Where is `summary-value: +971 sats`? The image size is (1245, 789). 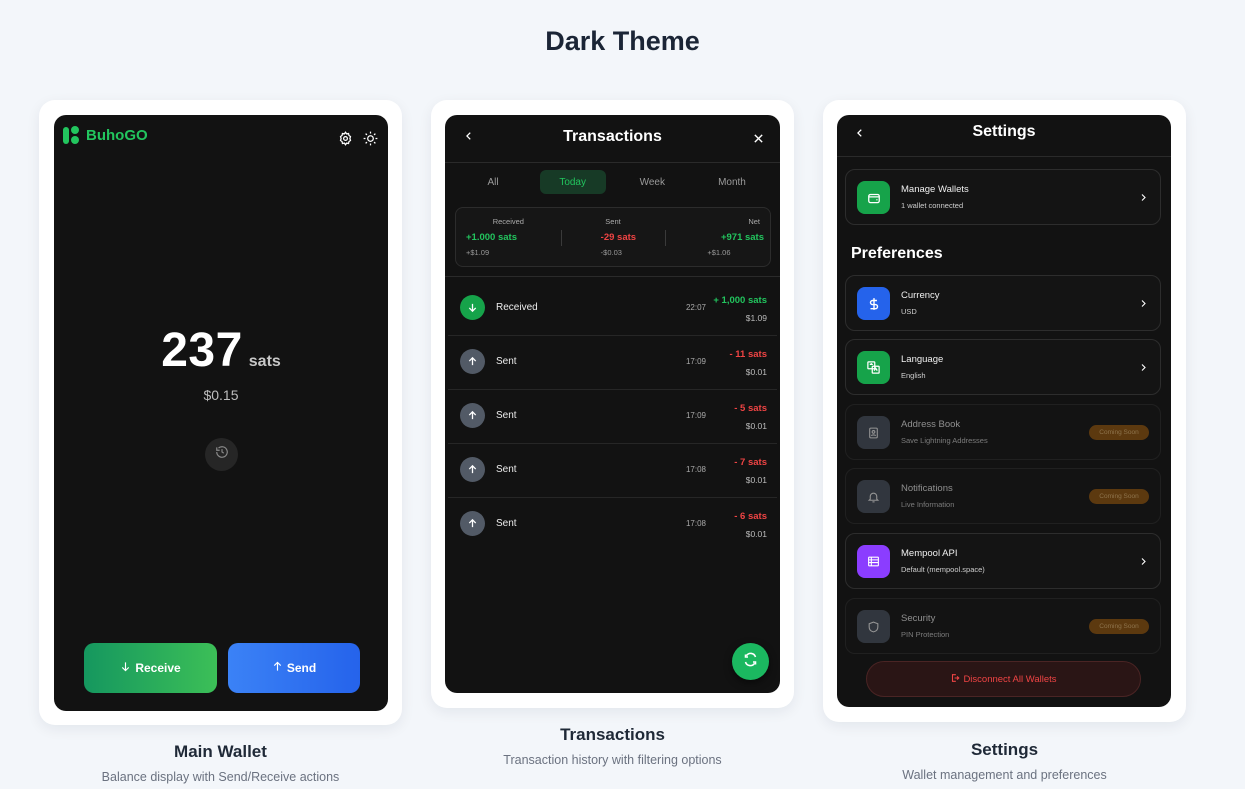 summary-value: +971 sats is located at coordinates (742, 237).